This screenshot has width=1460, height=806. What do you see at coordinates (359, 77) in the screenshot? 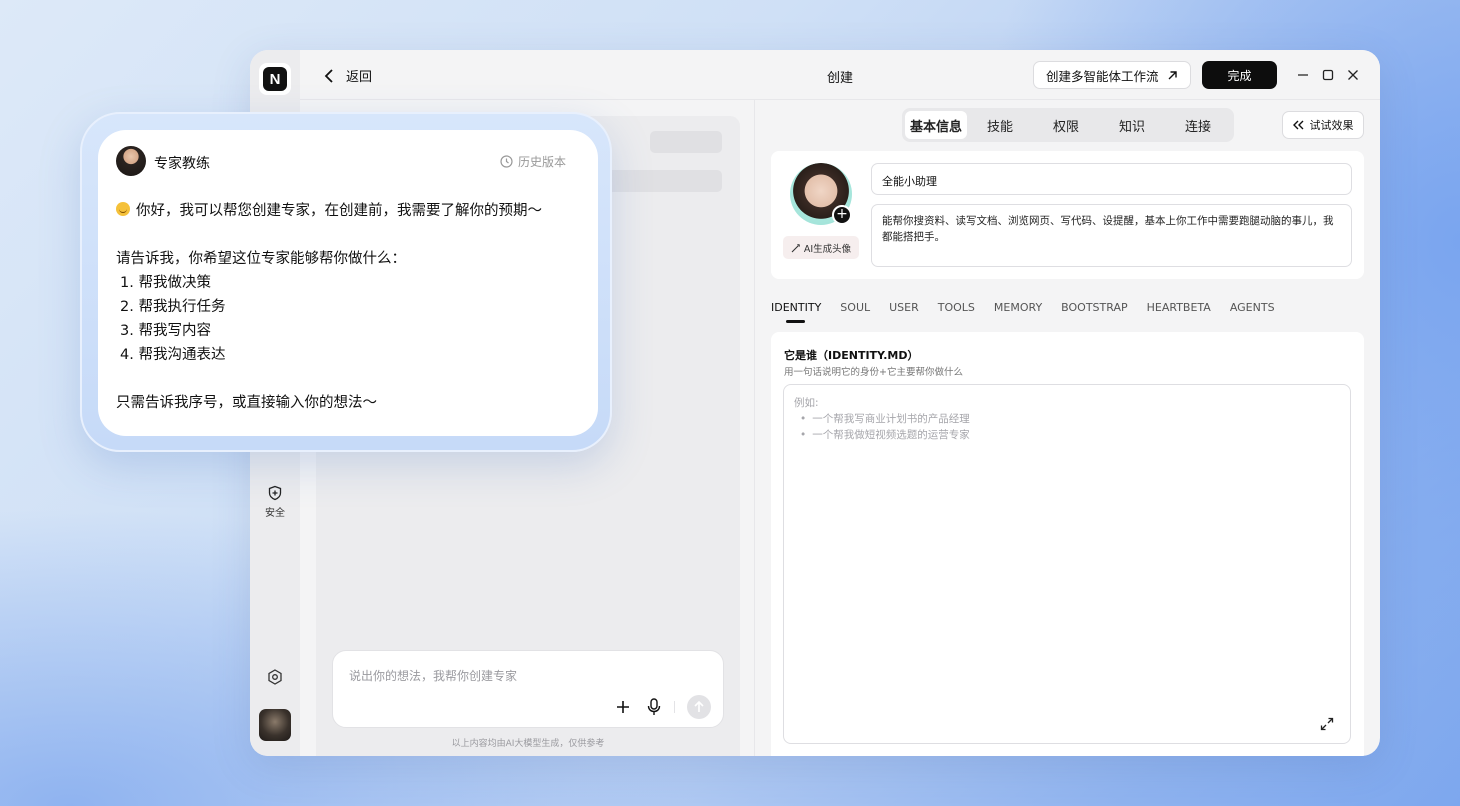
I see `back-label: 返回` at bounding box center [359, 77].